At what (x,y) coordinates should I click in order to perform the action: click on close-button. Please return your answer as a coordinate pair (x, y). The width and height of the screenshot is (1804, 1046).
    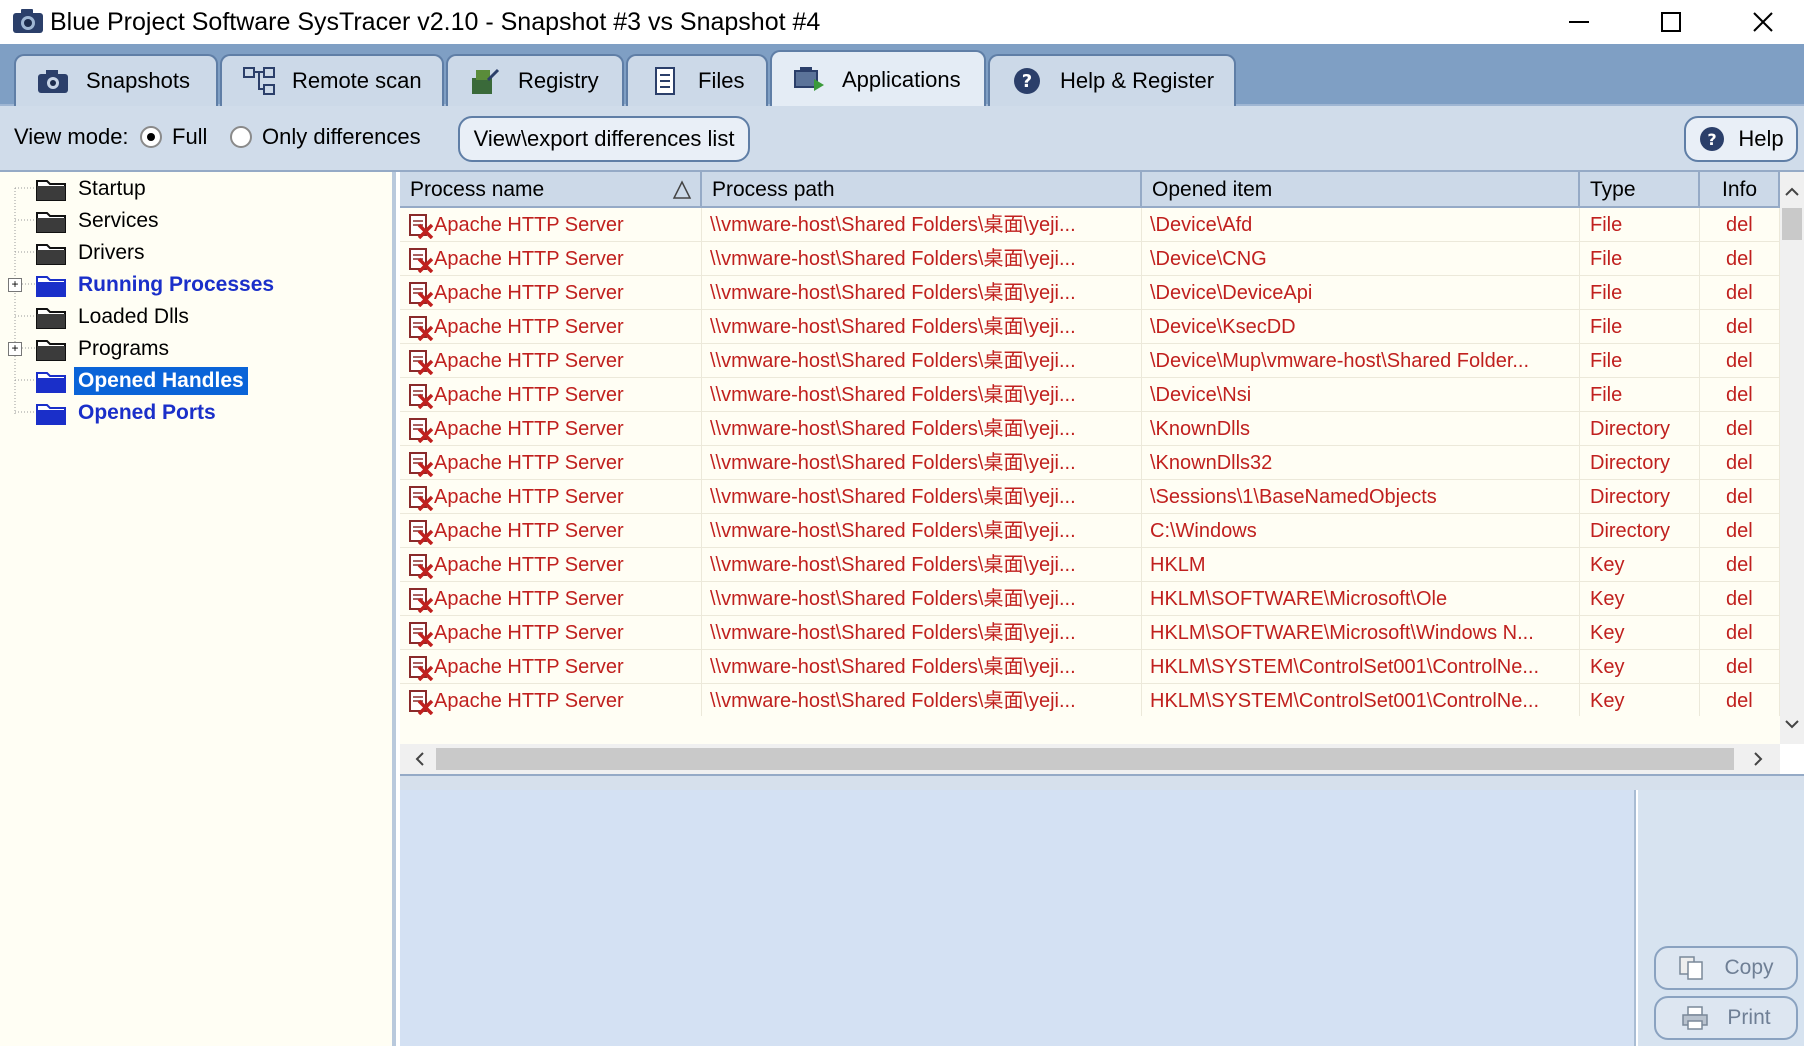
    Looking at the image, I should click on (1761, 22).